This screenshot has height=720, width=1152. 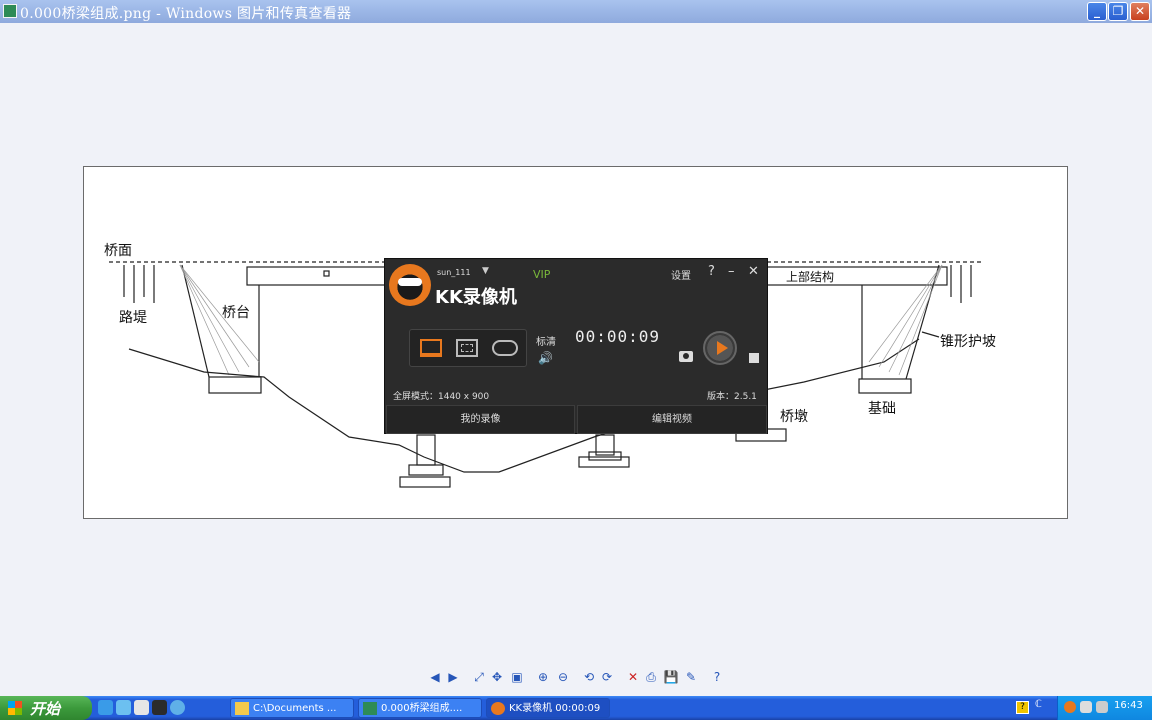 What do you see at coordinates (441, 397) in the screenshot?
I see `kk-mode-text: 全屏模式：1440 x 900` at bounding box center [441, 397].